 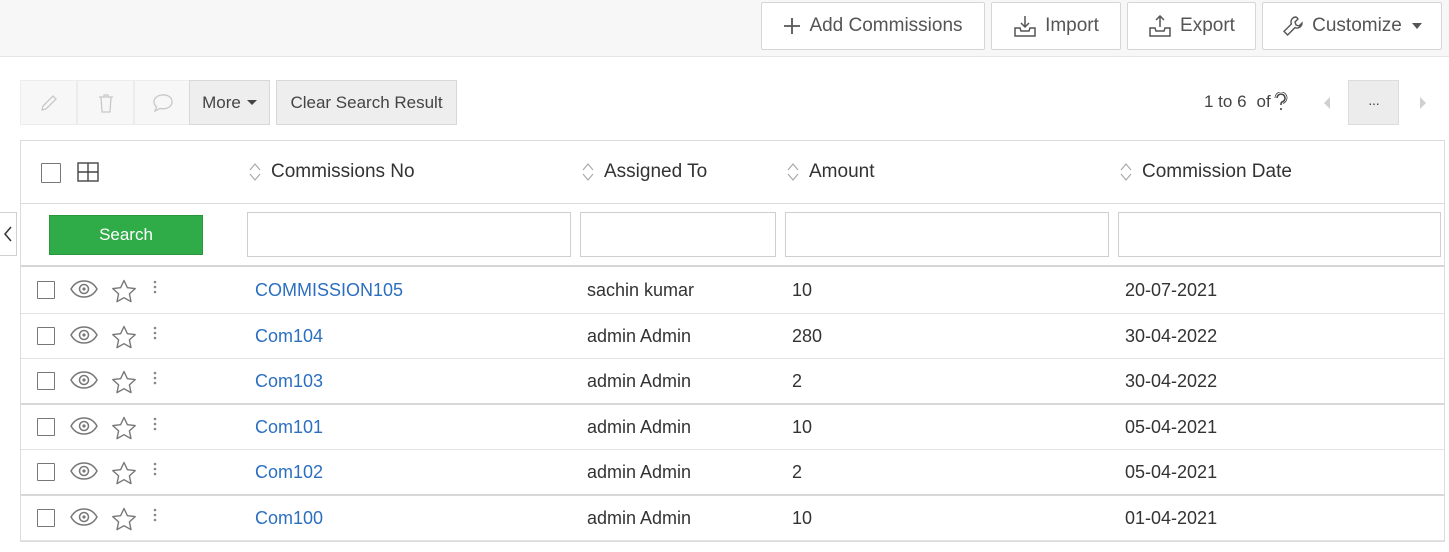 I want to click on amount-search-input, so click(x=947, y=234).